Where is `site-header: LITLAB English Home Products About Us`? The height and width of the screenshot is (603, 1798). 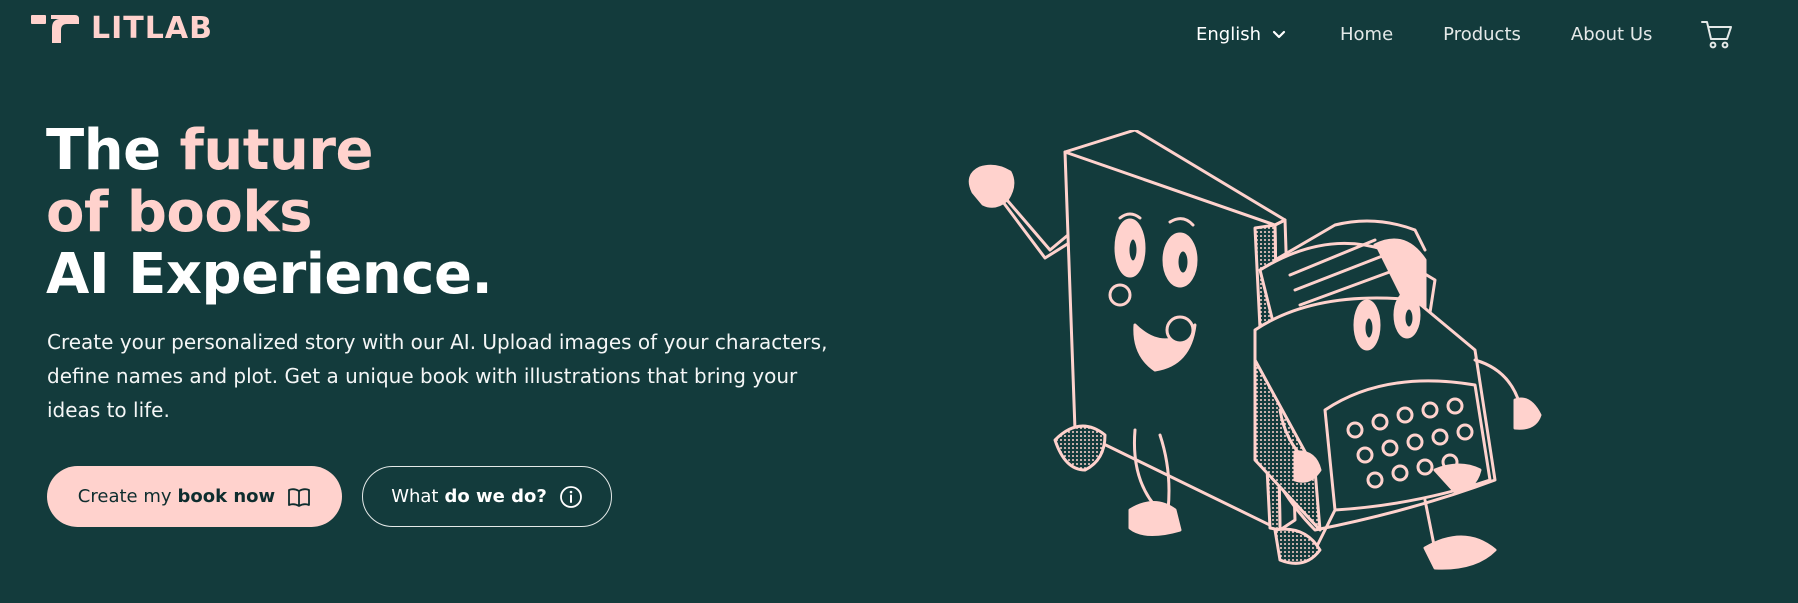 site-header: LITLAB English Home Products About Us is located at coordinates (899, 35).